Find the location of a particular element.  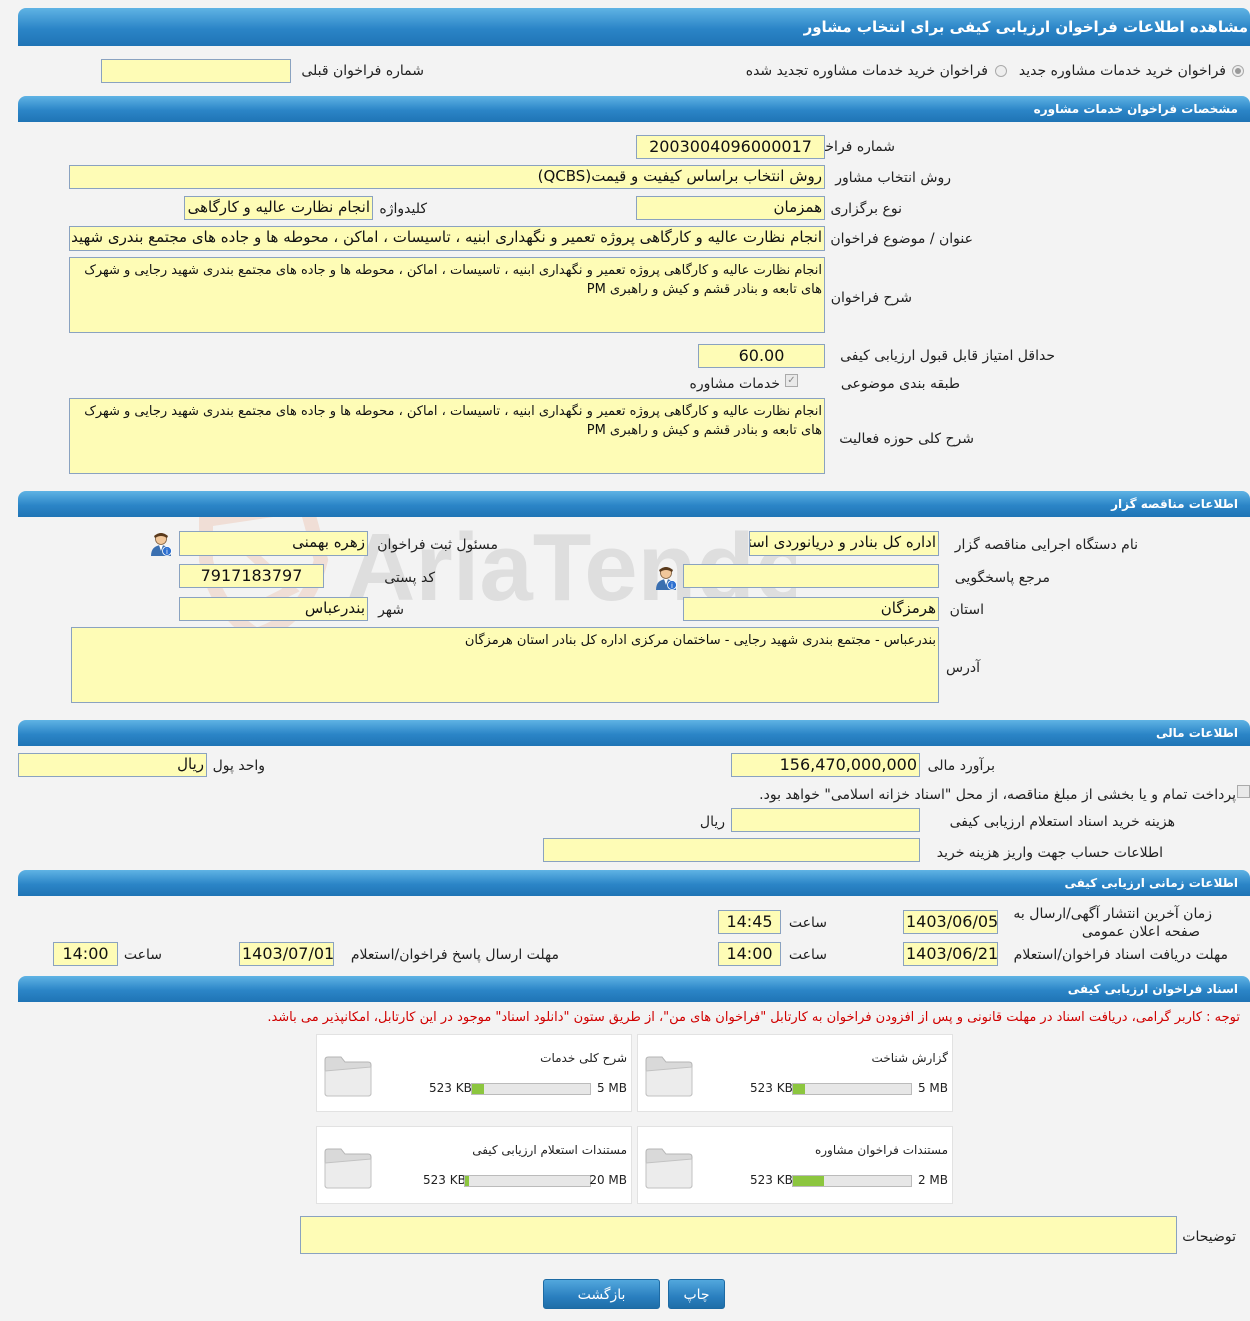

org-name-label: نام دستگاه اجرایی مناقصه گزار is located at coordinates (1046, 545).